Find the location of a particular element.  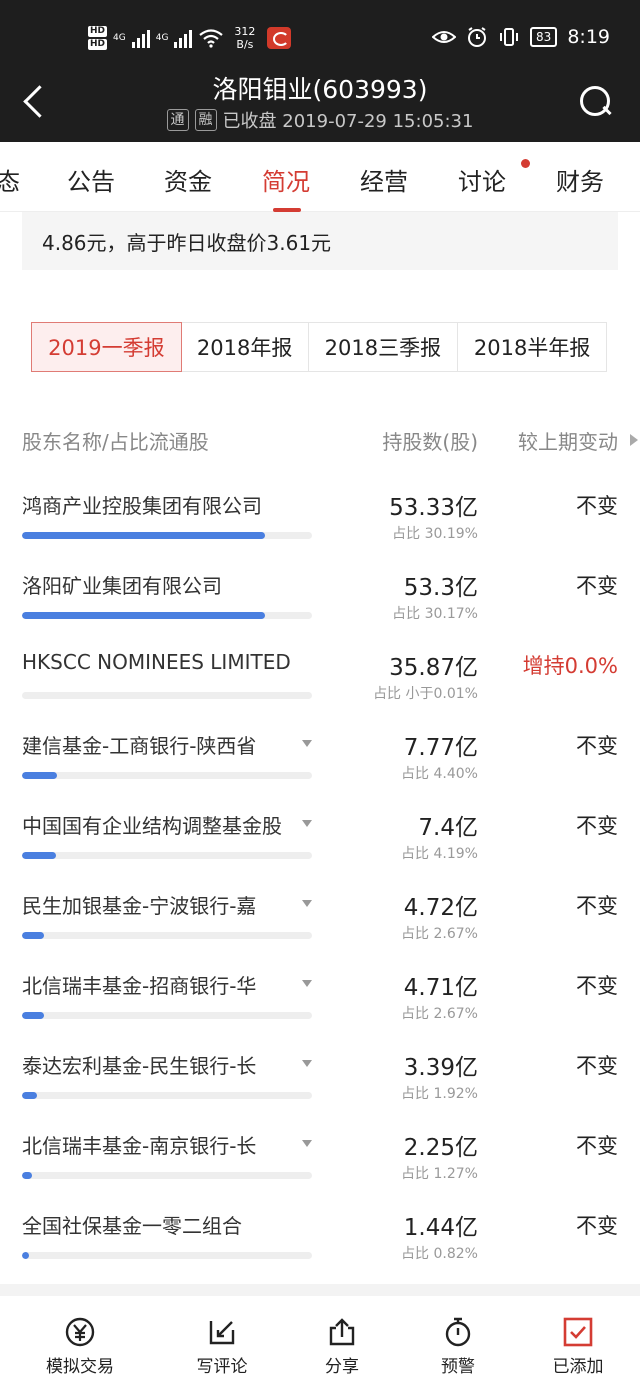

share-percentage: 占比 2.67% is located at coordinates (439, 1014).